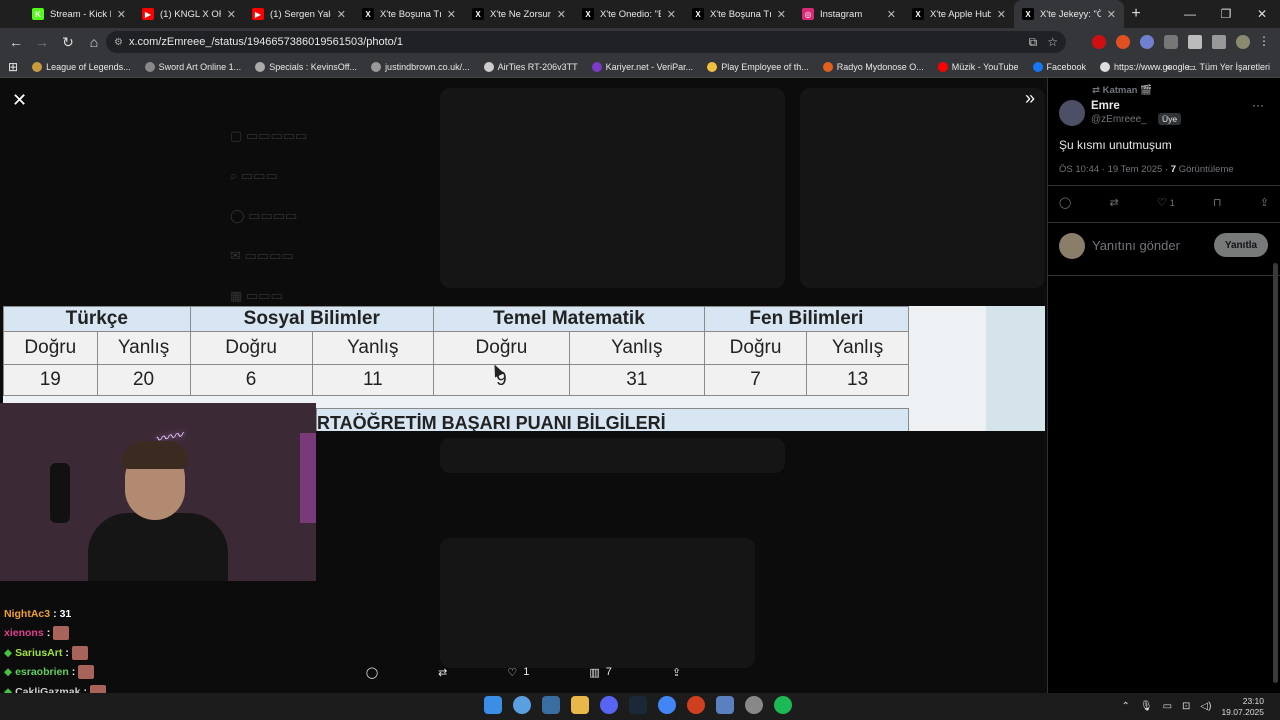  Describe the element at coordinates (519, 14) in the screenshot. I see `browser-tab: X X'te Ne Zorsun: " ✕` at that location.